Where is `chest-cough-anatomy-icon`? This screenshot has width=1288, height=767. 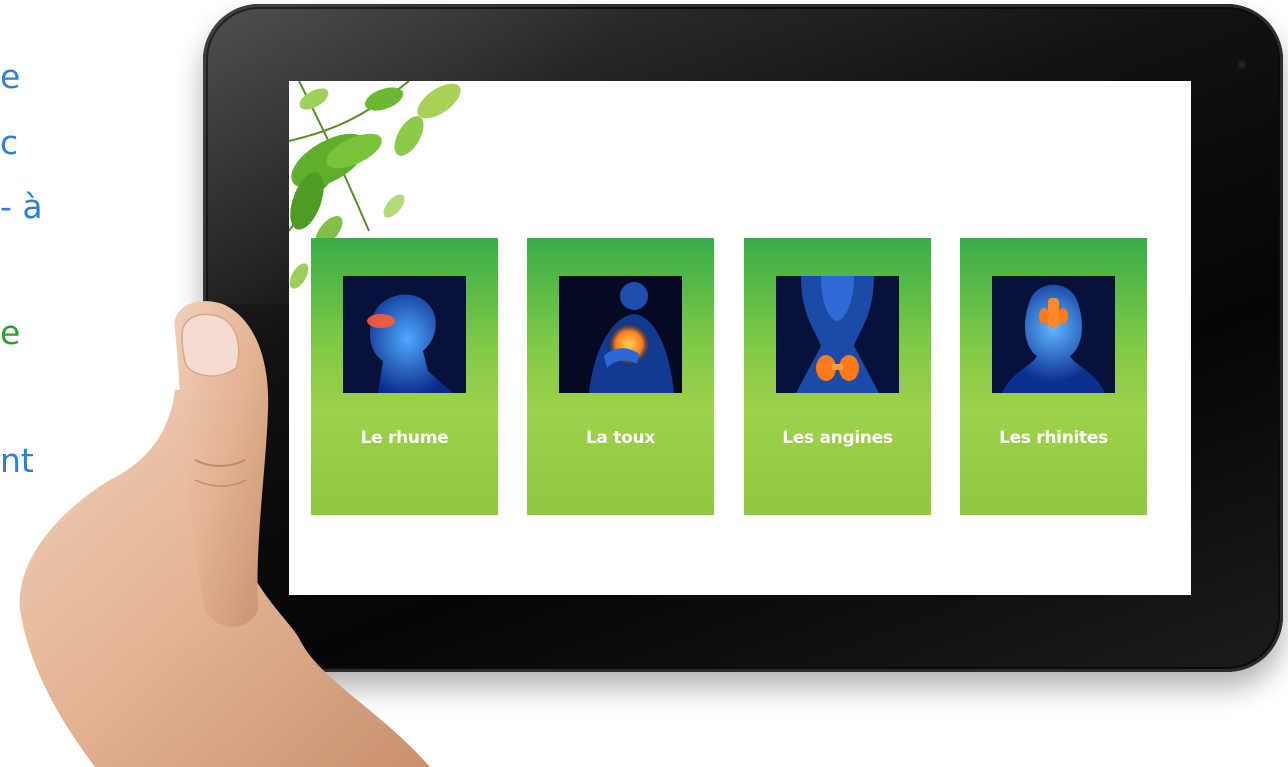 chest-cough-anatomy-icon is located at coordinates (620, 334).